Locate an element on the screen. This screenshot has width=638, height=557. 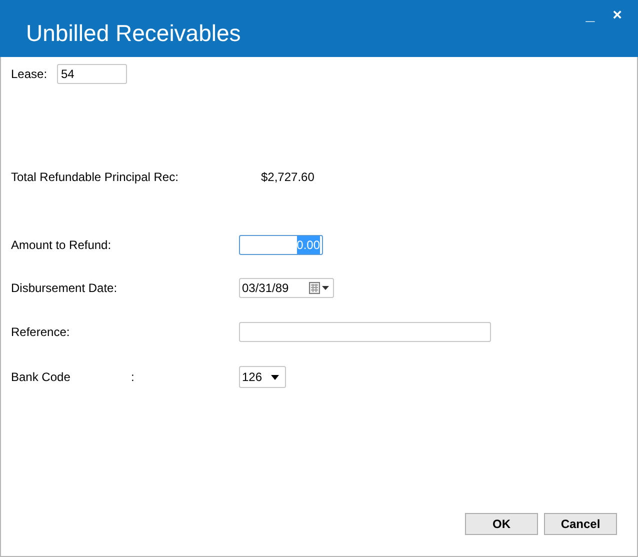
bank-code-label: Bank Code is located at coordinates (41, 377).